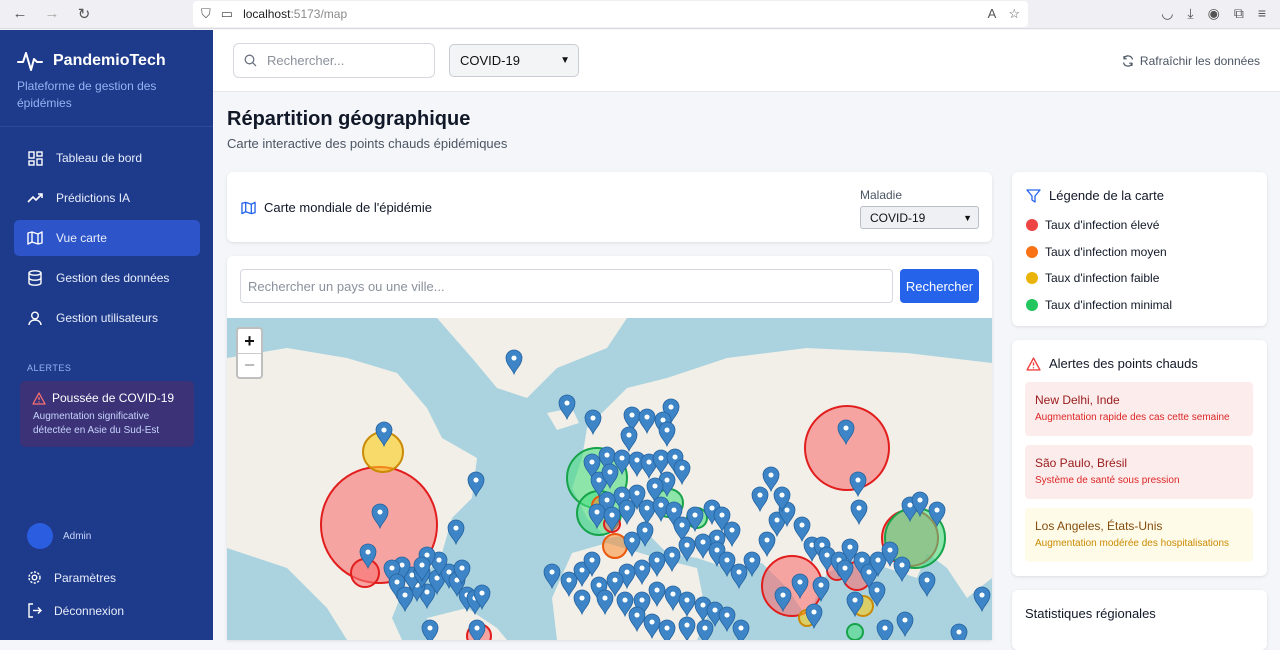  What do you see at coordinates (1167, 13) in the screenshot?
I see `pocket-icon: ◡` at bounding box center [1167, 13].